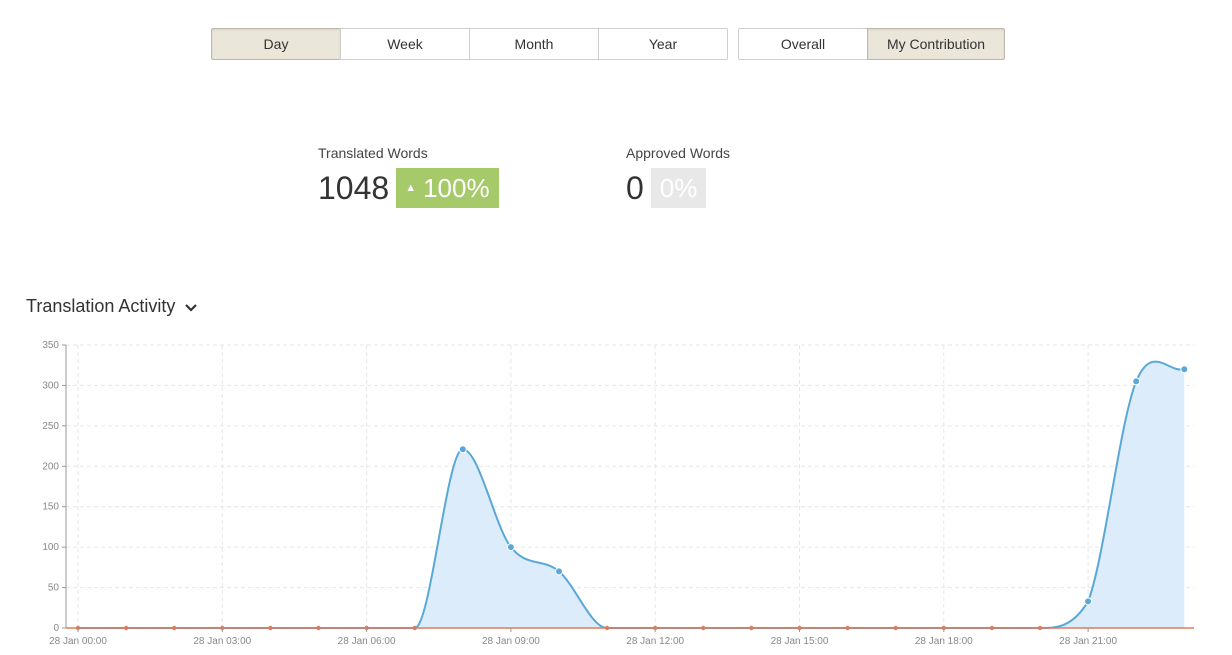 The height and width of the screenshot is (655, 1232). What do you see at coordinates (101, 306) in the screenshot?
I see `chart-section-title: Translation Activity` at bounding box center [101, 306].